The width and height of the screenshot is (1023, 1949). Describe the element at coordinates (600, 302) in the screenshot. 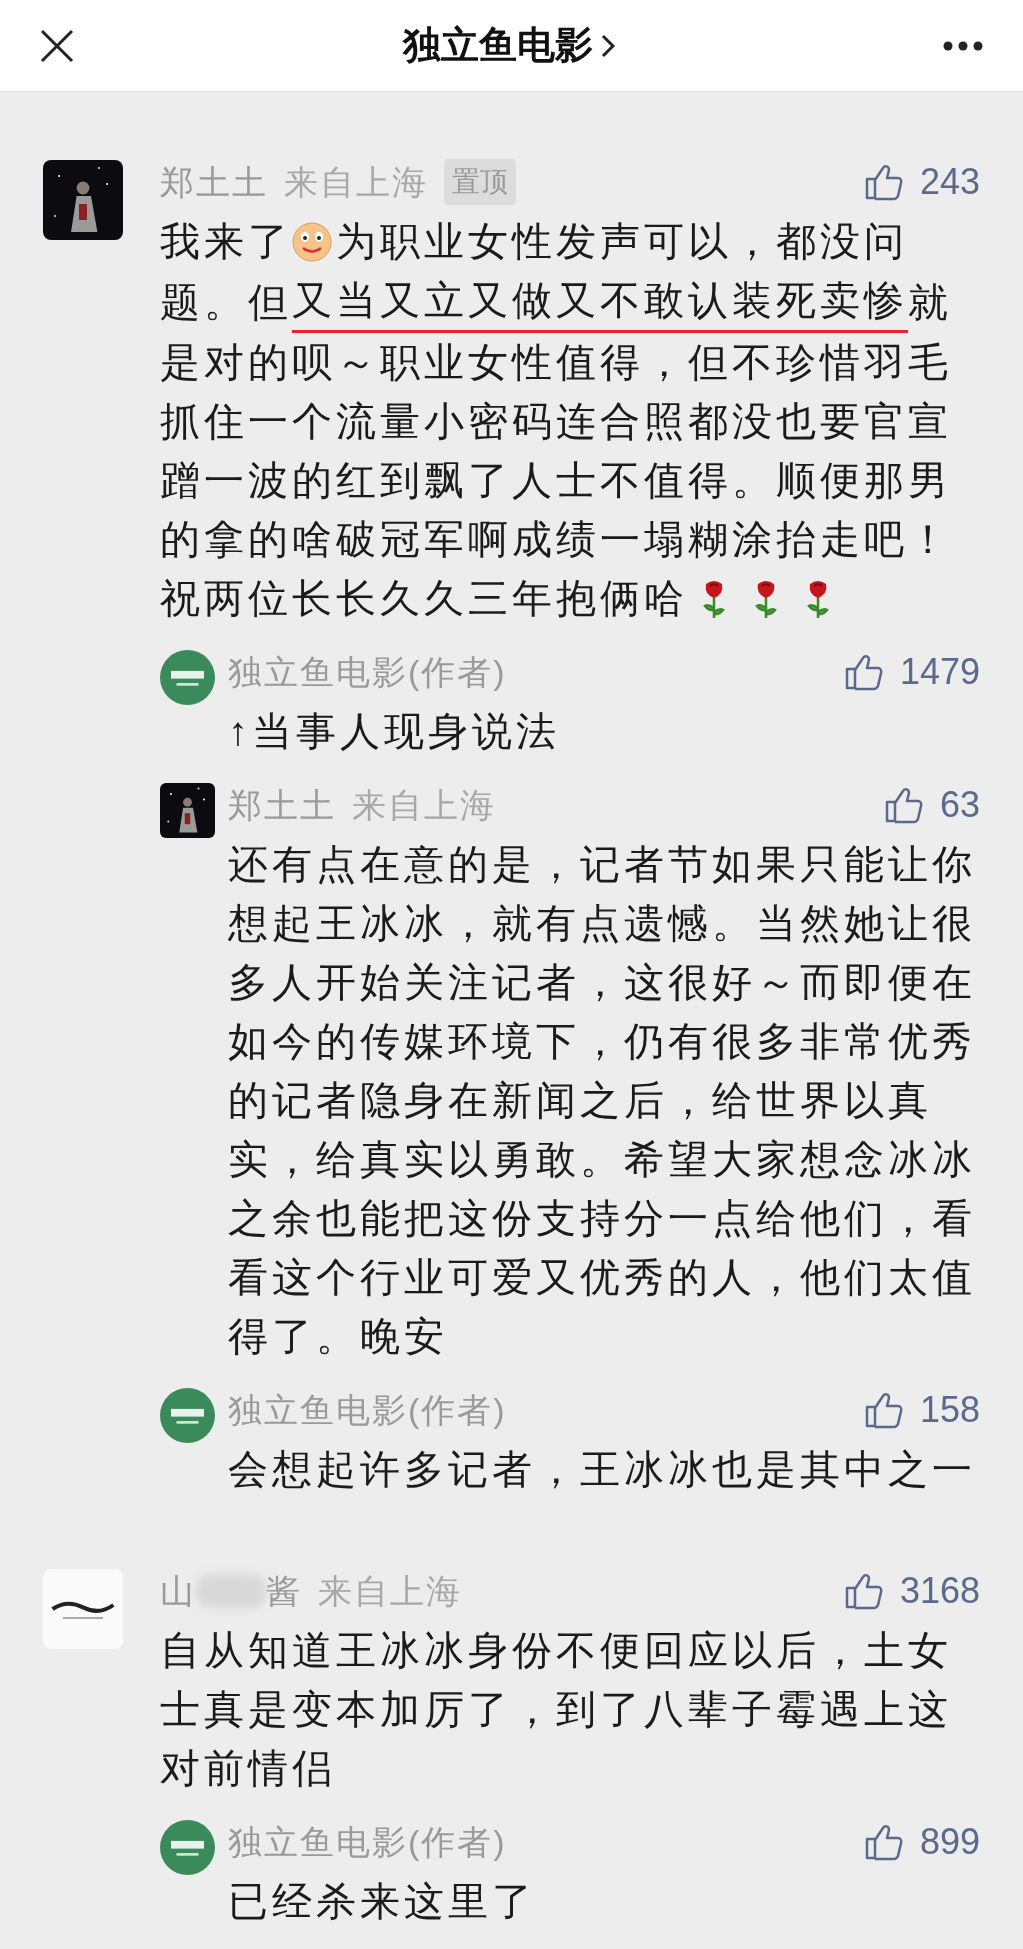

I see `underlined-text: 又当又立又做又不敢认装死卖惨` at that location.